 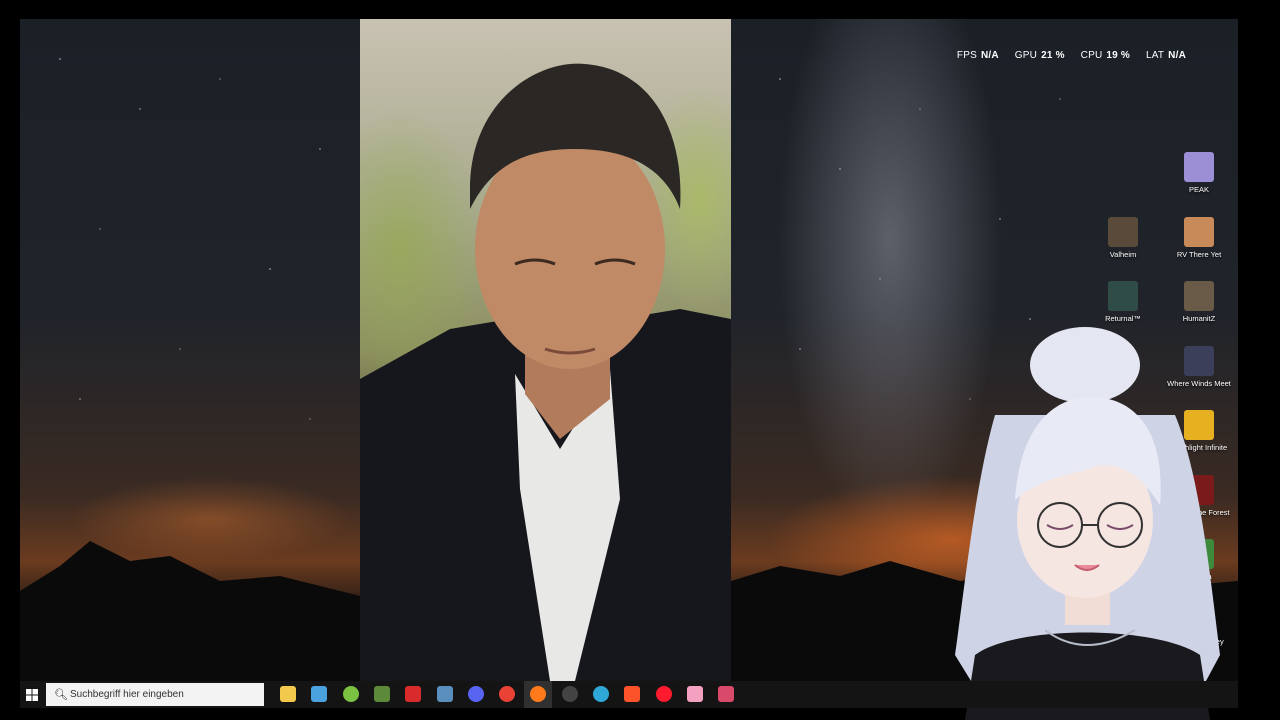 I want to click on start-button, so click(x=32, y=694).